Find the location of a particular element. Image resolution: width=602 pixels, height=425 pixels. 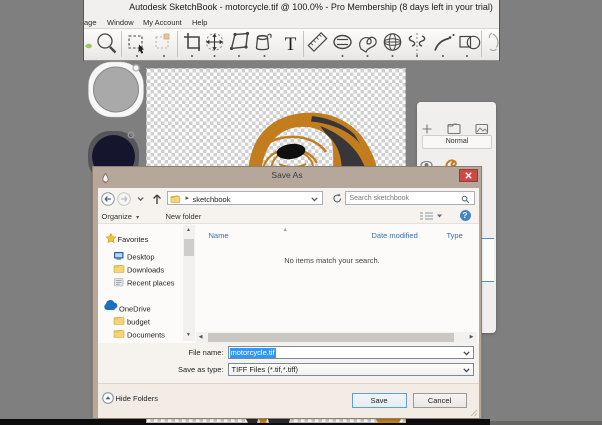

svg-text: OneDrive is located at coordinates (135, 309).